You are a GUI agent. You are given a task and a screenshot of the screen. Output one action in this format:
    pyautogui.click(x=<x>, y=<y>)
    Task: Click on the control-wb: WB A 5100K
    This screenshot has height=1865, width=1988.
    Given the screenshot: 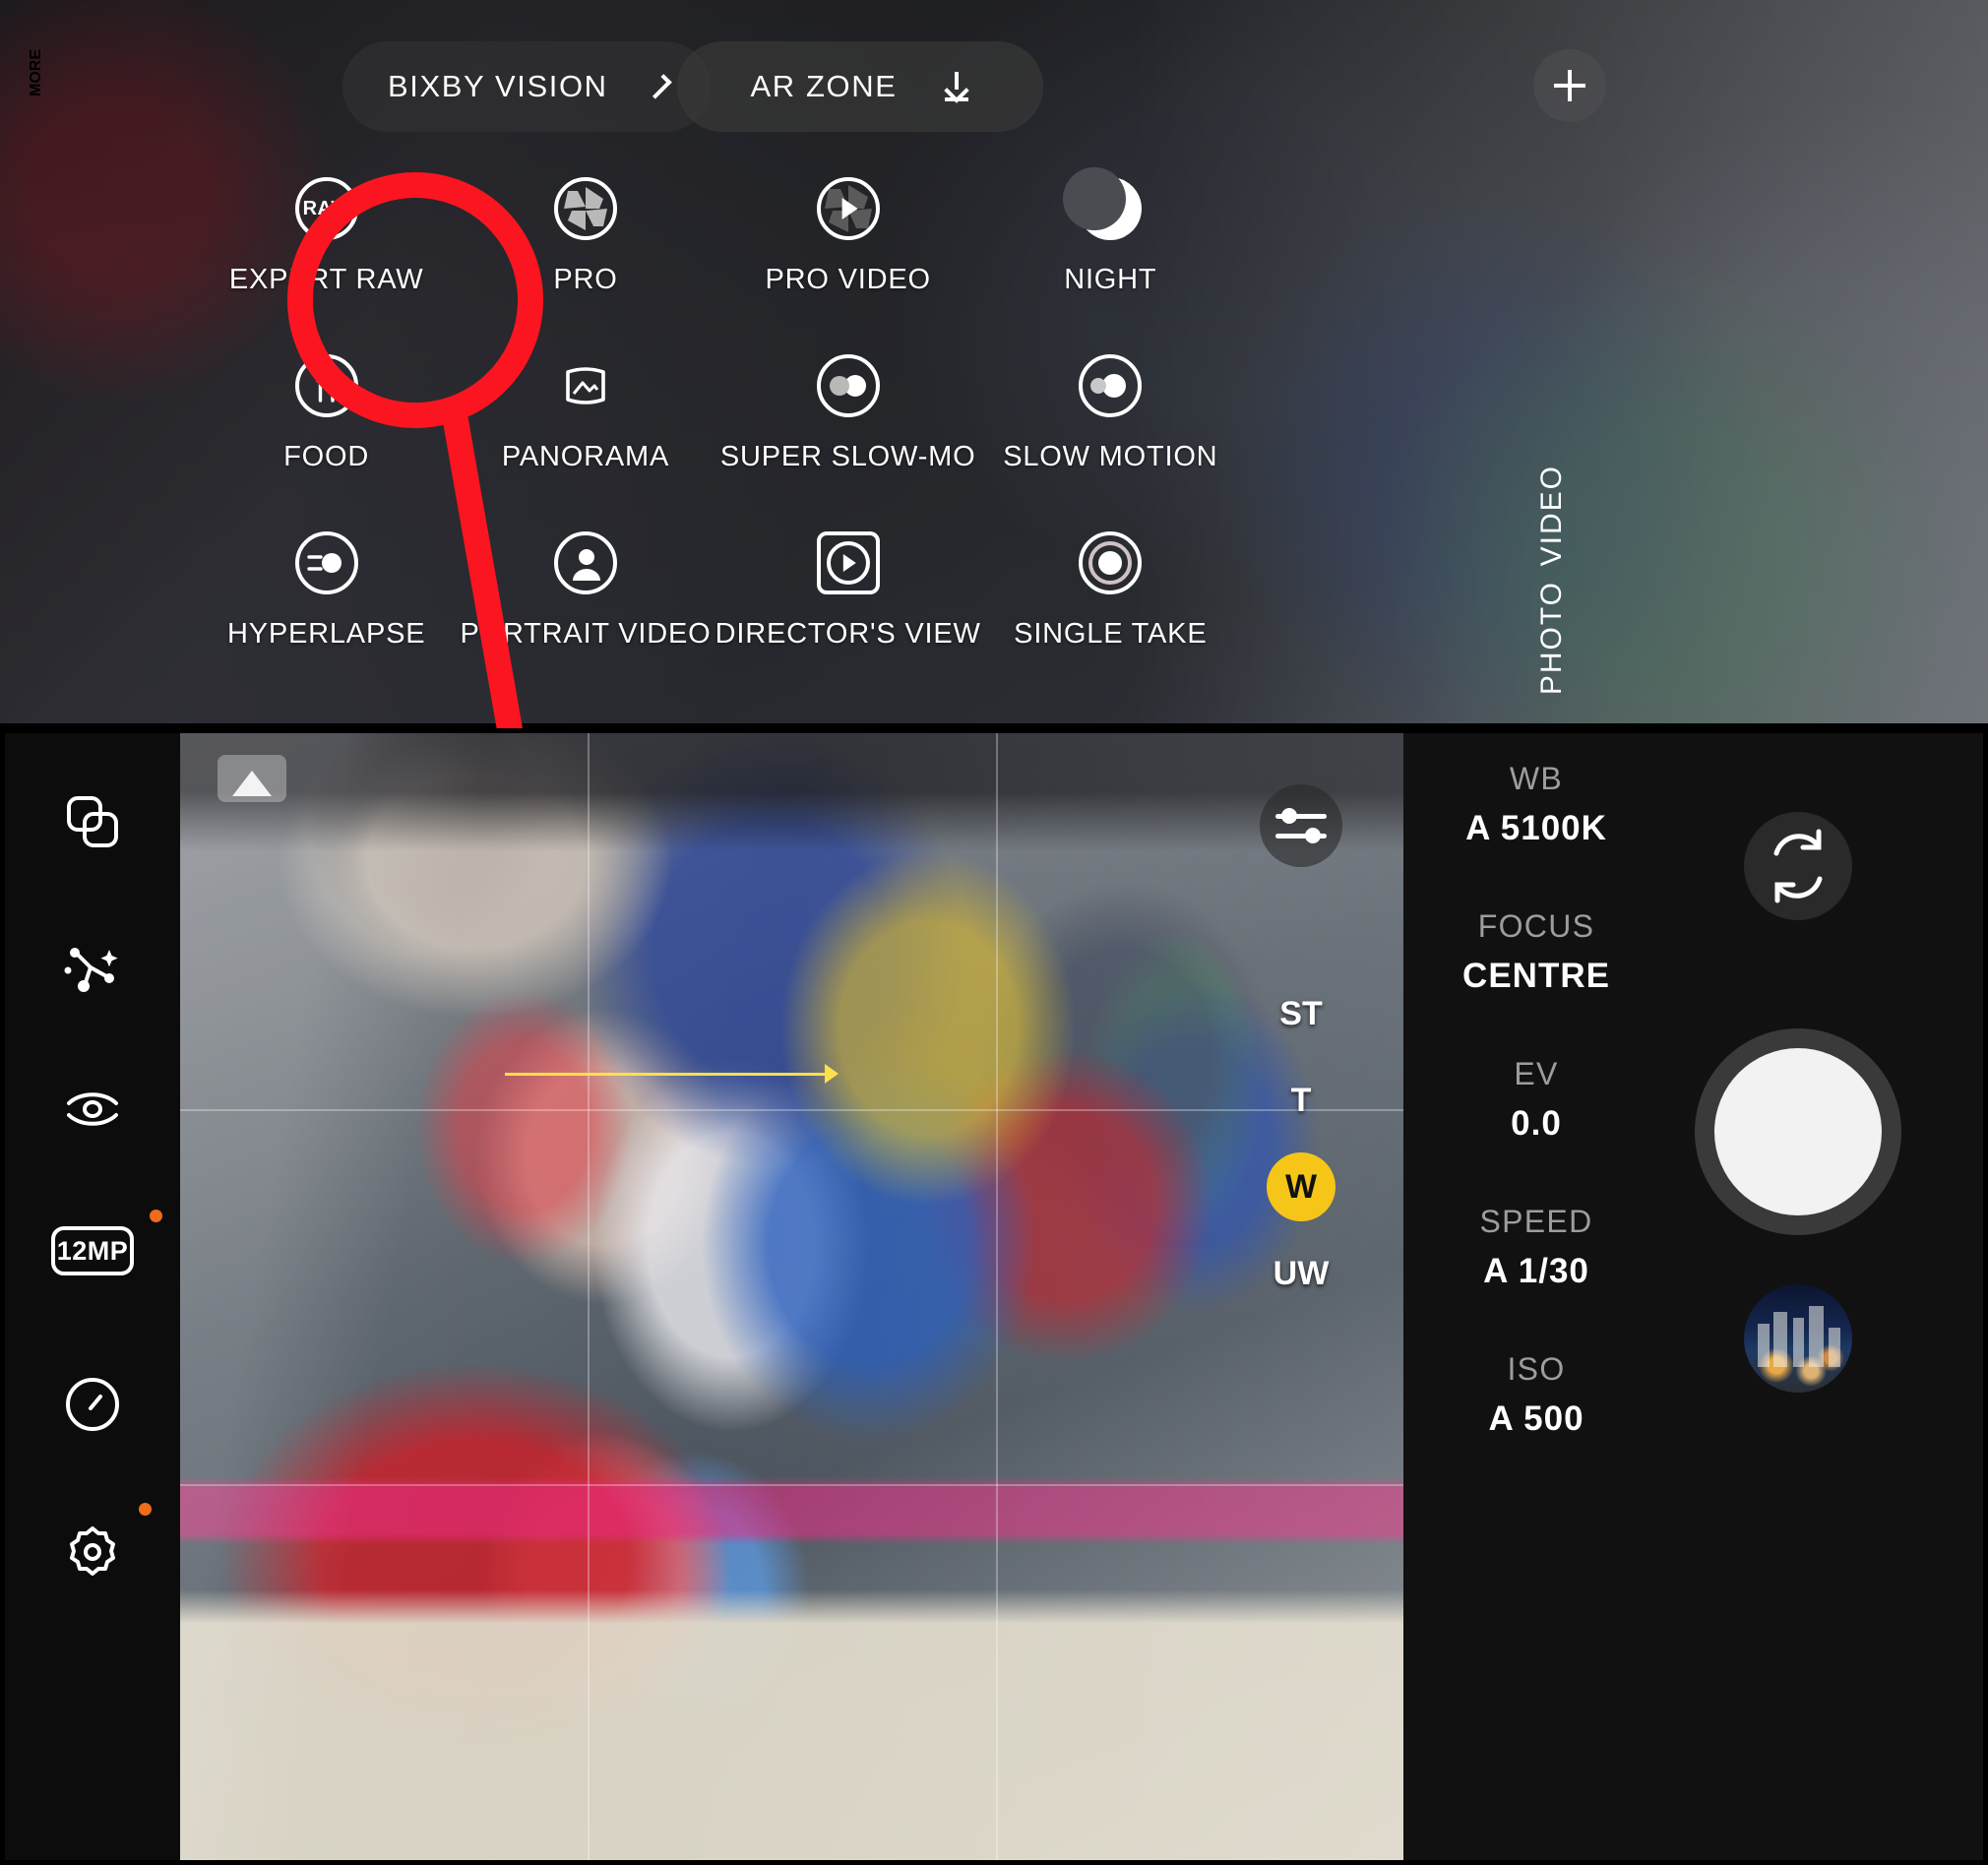 What is the action you would take?
    pyautogui.click(x=1536, y=804)
    